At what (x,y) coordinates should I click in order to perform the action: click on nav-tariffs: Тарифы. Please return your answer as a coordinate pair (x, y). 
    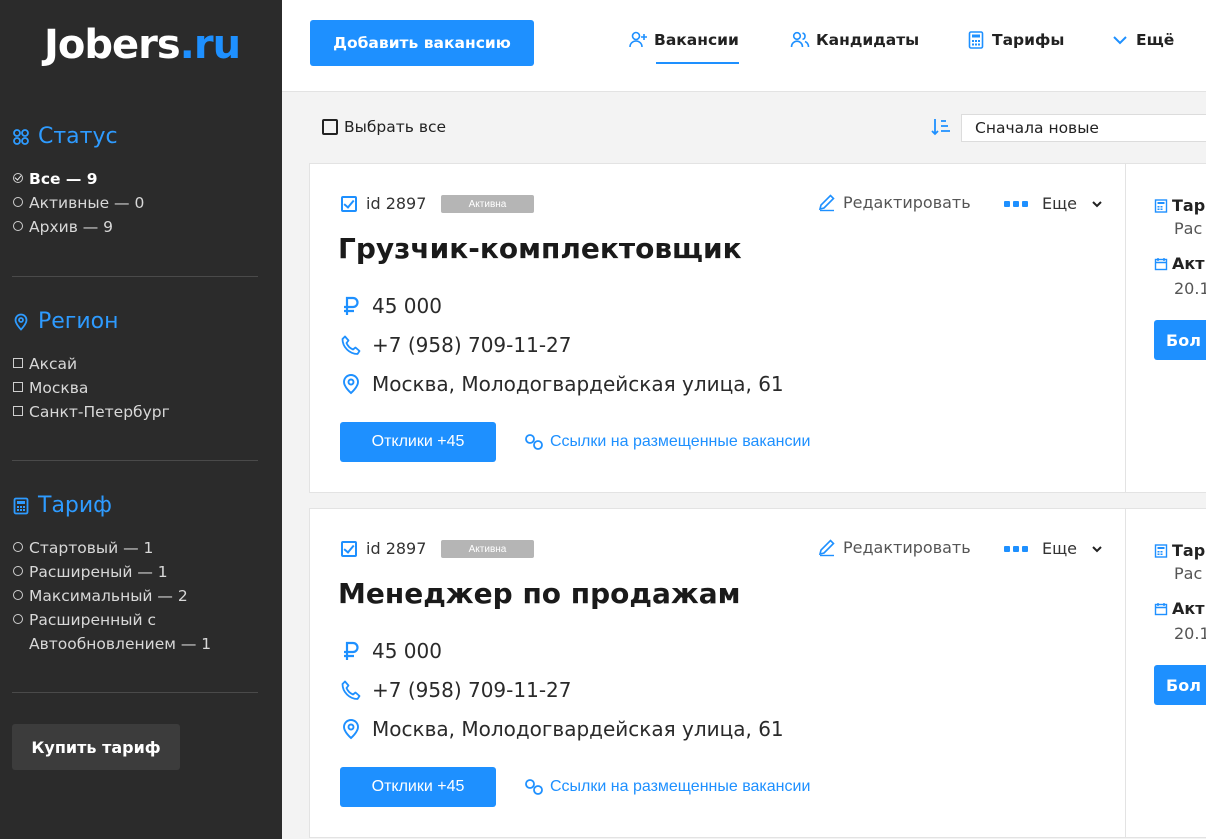
    Looking at the image, I should click on (1015, 40).